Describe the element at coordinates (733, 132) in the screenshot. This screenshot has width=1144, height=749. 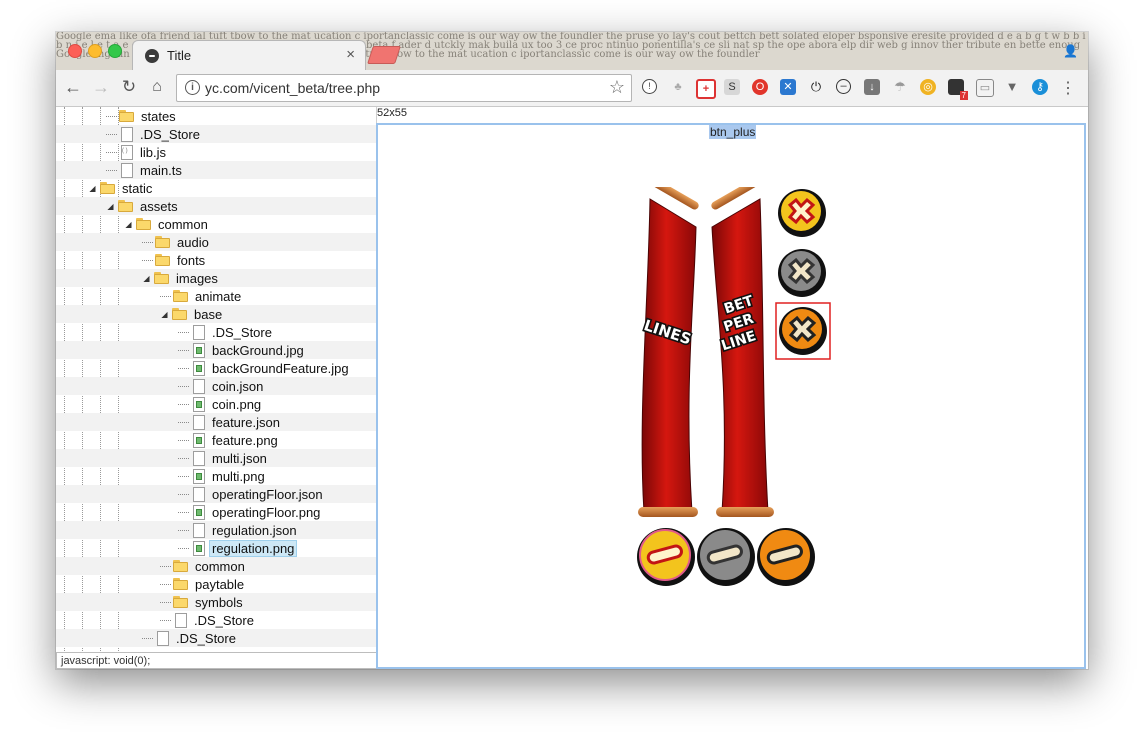
I see `sprite-name-label: btn_plus` at that location.